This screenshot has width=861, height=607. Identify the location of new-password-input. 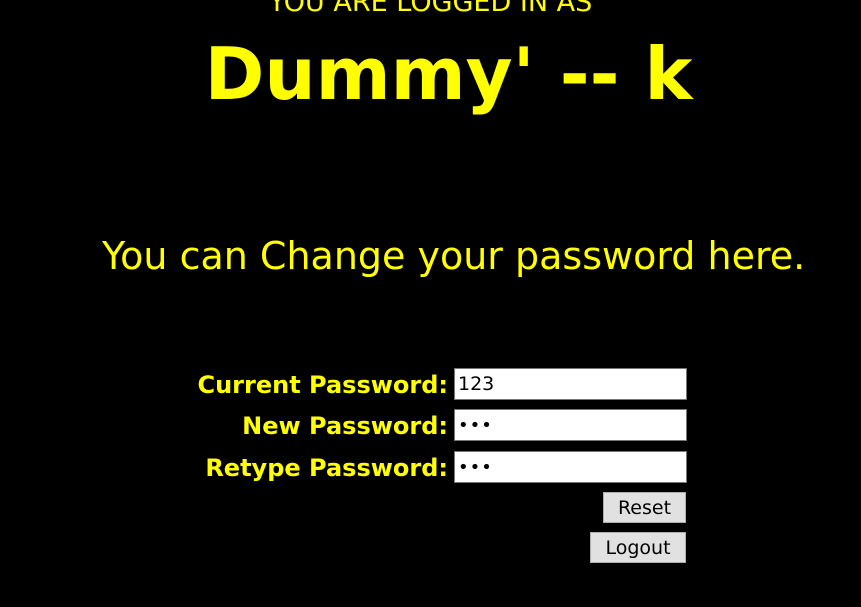
(570, 425).